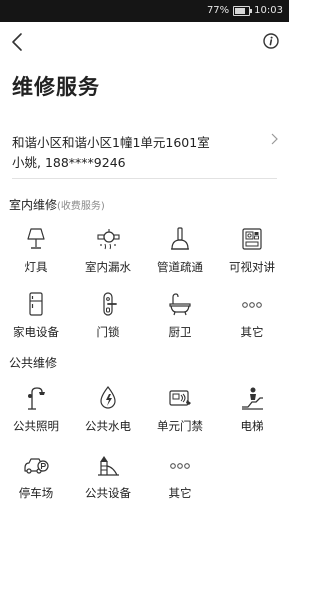  I want to click on lamp-icon, so click(36, 238).